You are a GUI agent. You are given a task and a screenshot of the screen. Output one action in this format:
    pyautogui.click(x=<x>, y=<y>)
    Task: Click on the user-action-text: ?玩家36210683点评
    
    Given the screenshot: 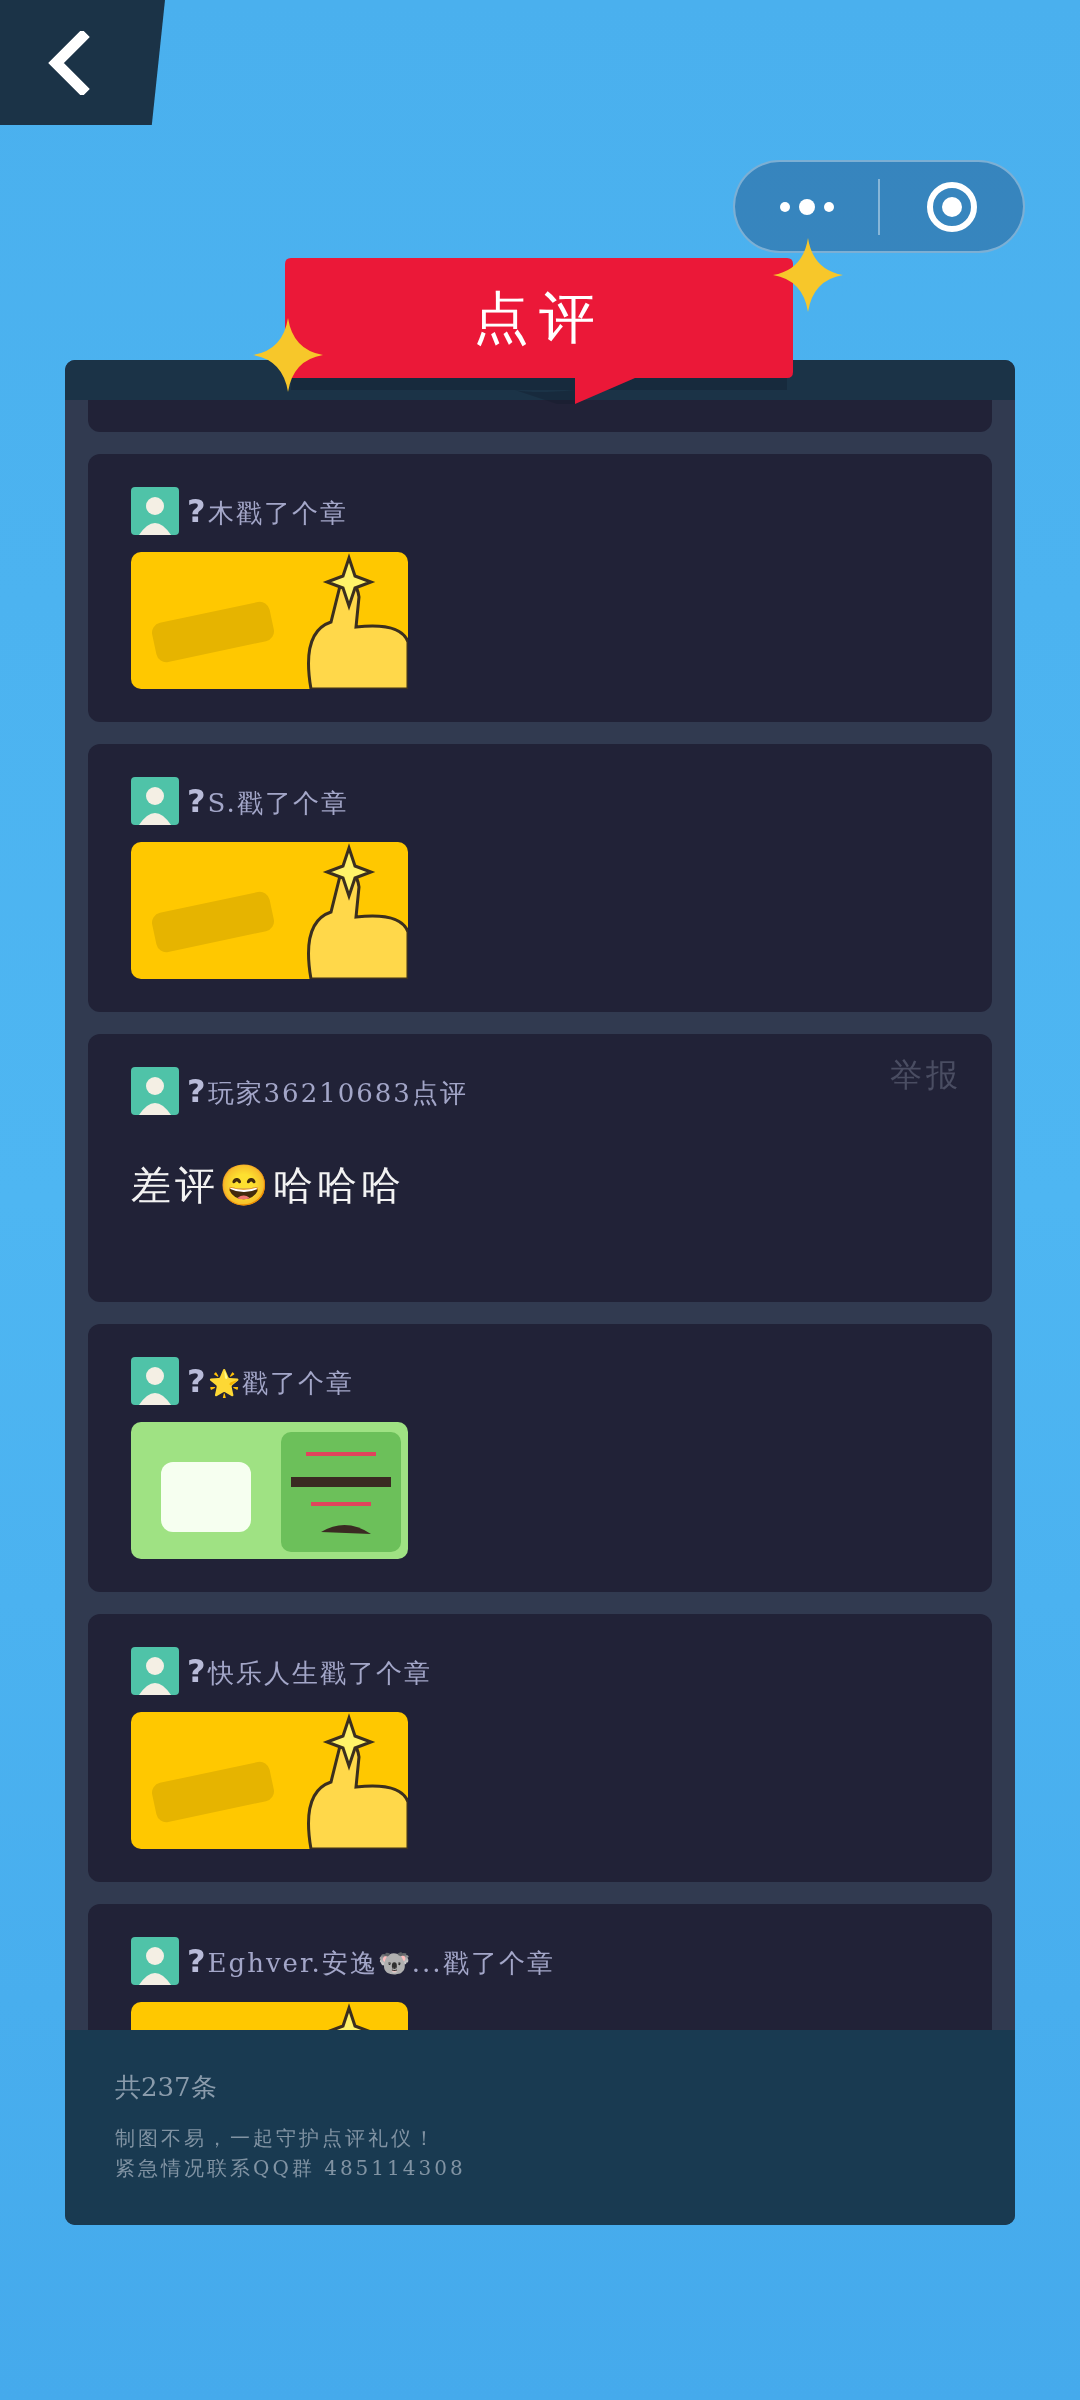 What is the action you would take?
    pyautogui.click(x=327, y=1091)
    